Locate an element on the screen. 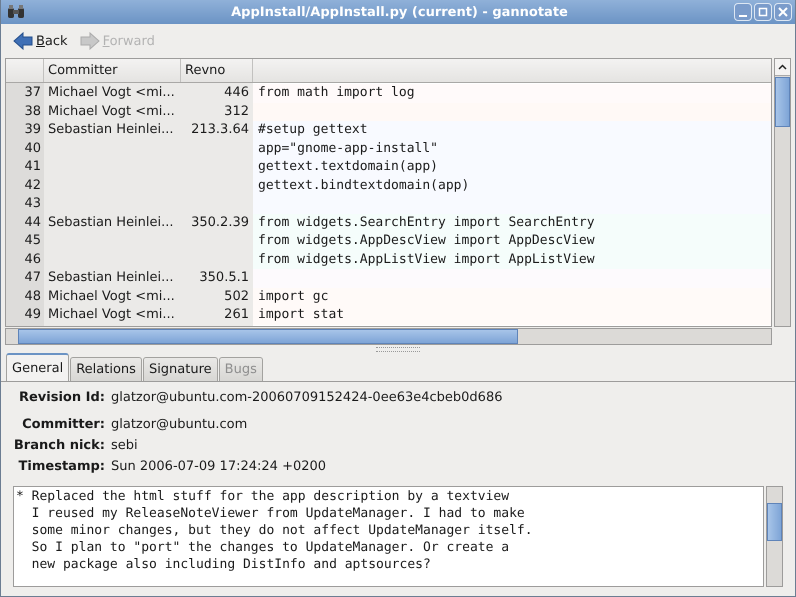 This screenshot has width=796, height=597. line-number: 39 is located at coordinates (32, 130).